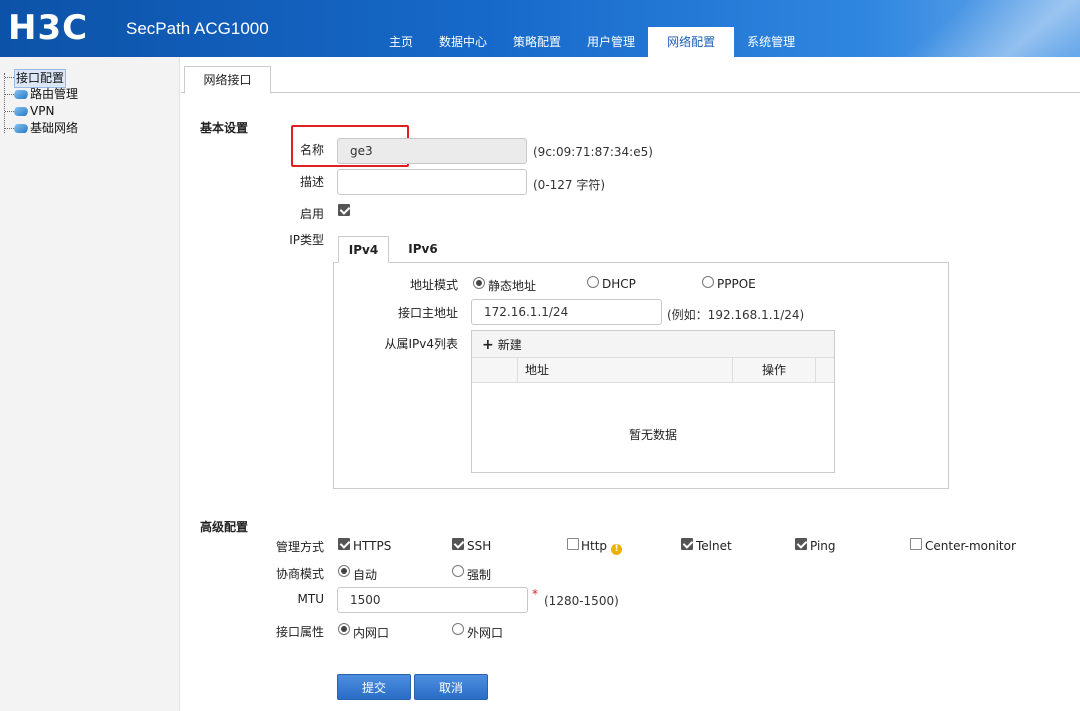 Image resolution: width=1080 pixels, height=711 pixels. Describe the element at coordinates (299, 574) in the screenshot. I see `negotiation-label: 协商模式` at that location.